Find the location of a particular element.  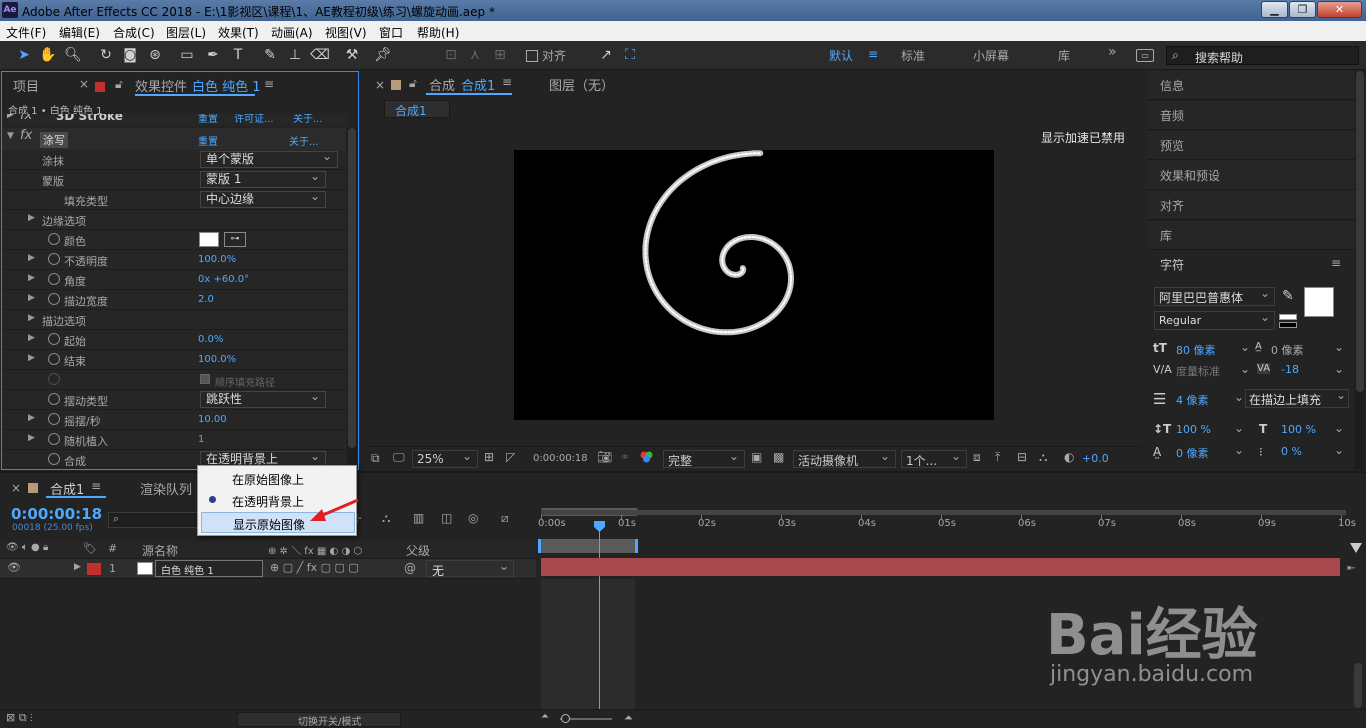

view-axis-icon: ⊞ is located at coordinates (500, 55).